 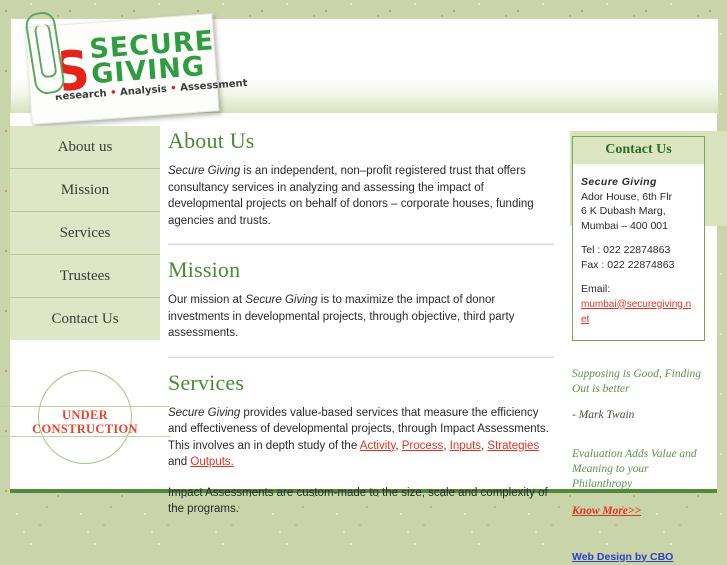 What do you see at coordinates (361, 356) in the screenshot?
I see `divider-after-mission` at bounding box center [361, 356].